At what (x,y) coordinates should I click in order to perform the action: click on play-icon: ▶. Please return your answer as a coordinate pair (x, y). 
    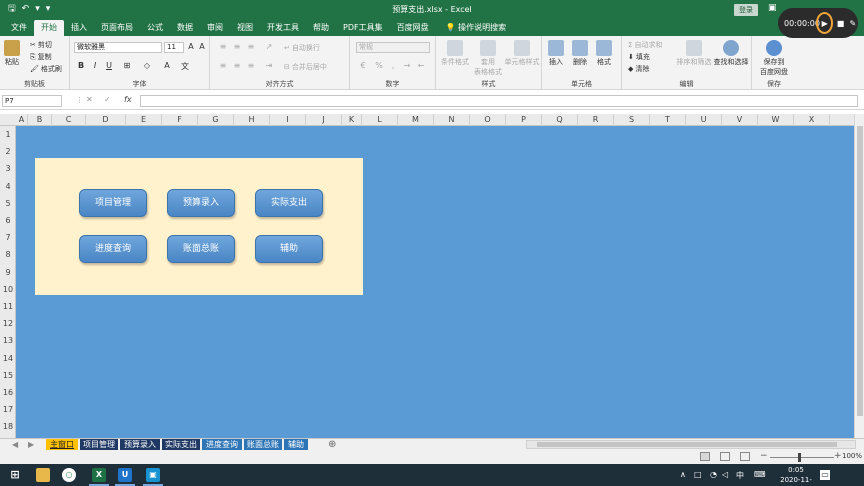
    Looking at the image, I should click on (825, 23).